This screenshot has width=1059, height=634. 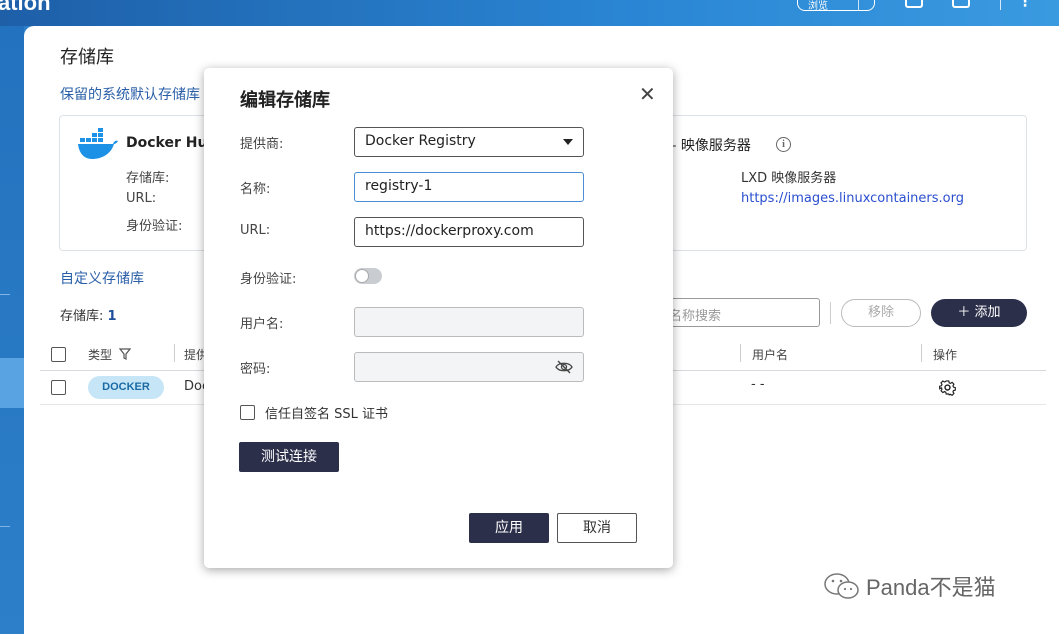 I want to click on cancel-button: 取消, so click(x=597, y=528).